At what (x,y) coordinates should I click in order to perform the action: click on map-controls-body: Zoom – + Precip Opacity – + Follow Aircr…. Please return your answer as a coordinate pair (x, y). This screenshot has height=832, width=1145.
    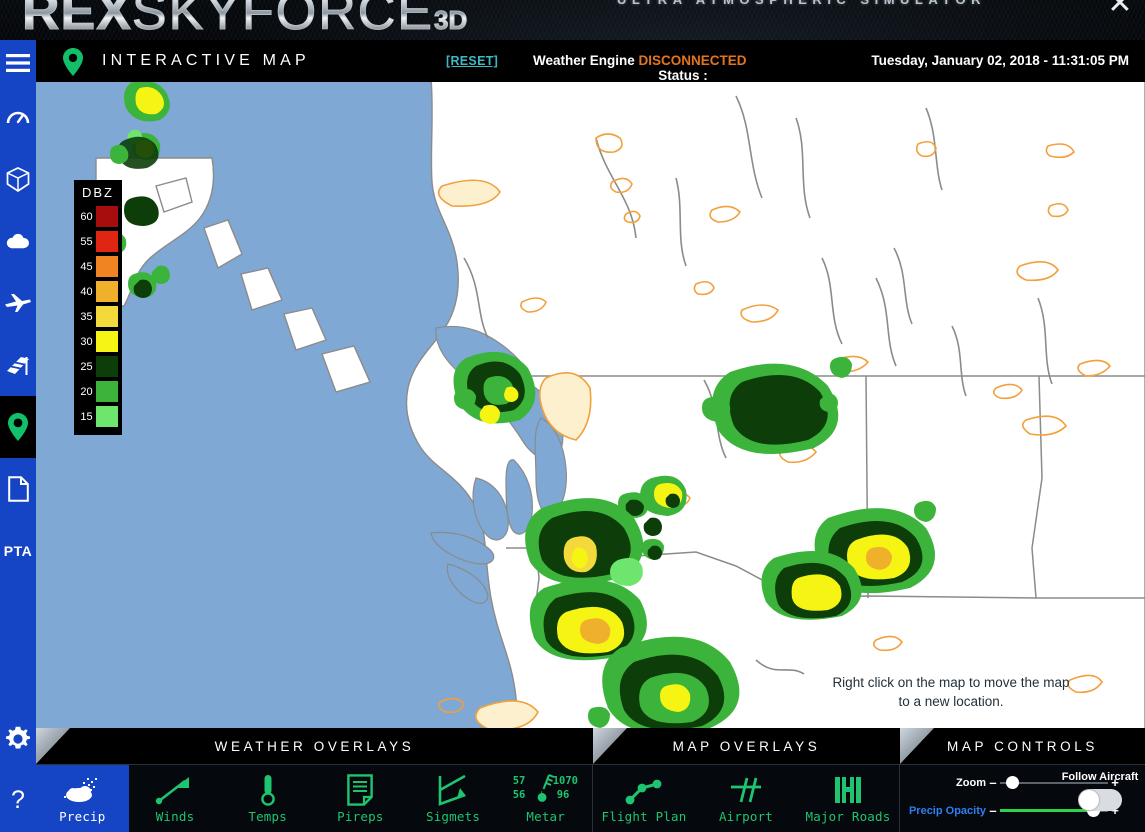
    Looking at the image, I should click on (1022, 798).